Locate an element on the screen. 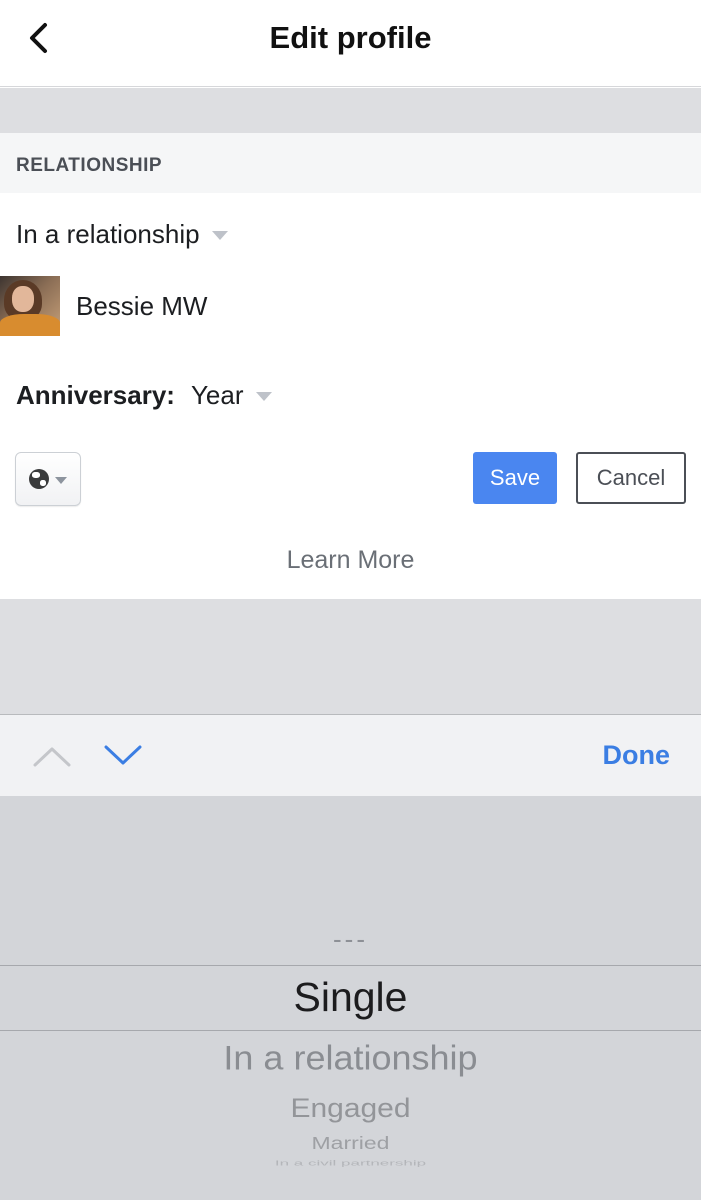 This screenshot has height=1200, width=701. picker-option: Married is located at coordinates (350, 1143).